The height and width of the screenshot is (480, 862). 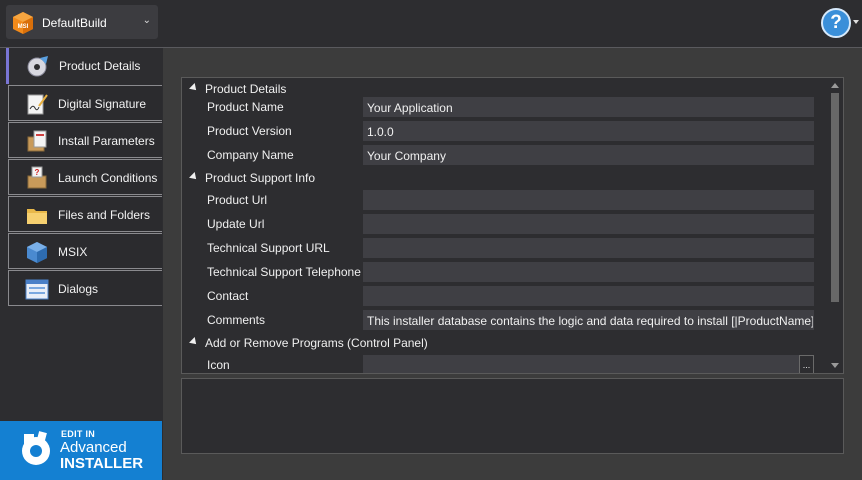 I want to click on icon-field, so click(x=588, y=364).